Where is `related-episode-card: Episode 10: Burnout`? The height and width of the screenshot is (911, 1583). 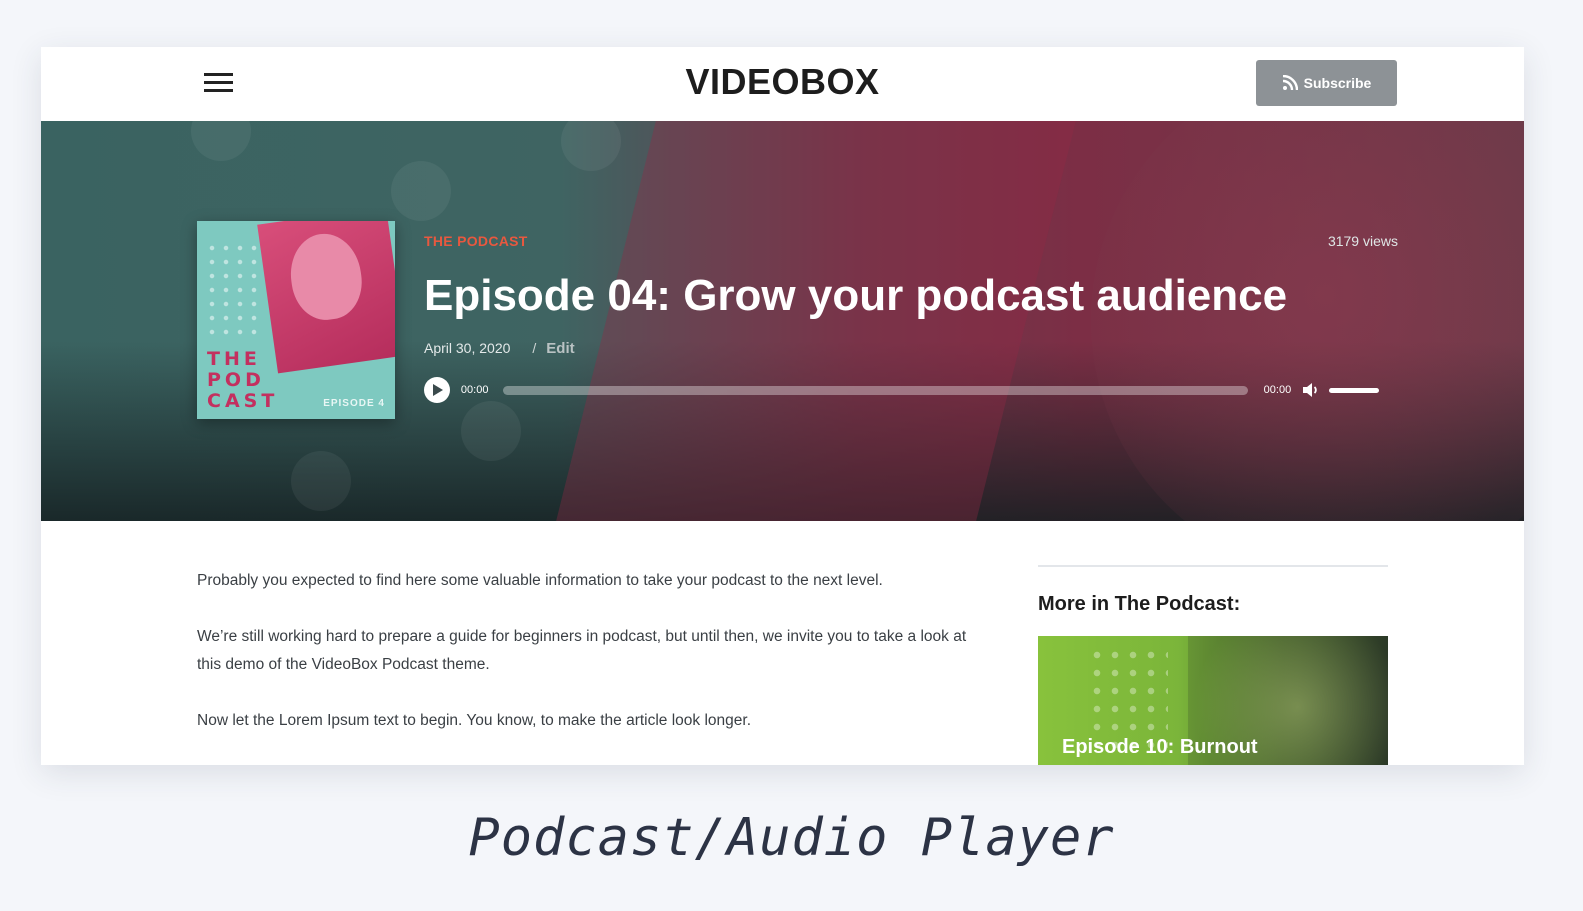
related-episode-card: Episode 10: Burnout is located at coordinates (1213, 700).